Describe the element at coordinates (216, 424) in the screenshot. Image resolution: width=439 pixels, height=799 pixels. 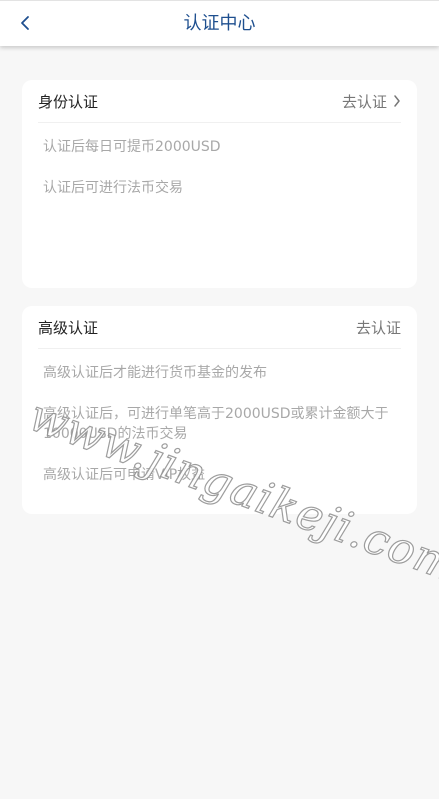
I see `list-item: 高级认证后，可进行单笔高于2000USD或累计金额大于10000USD的法币交易` at that location.